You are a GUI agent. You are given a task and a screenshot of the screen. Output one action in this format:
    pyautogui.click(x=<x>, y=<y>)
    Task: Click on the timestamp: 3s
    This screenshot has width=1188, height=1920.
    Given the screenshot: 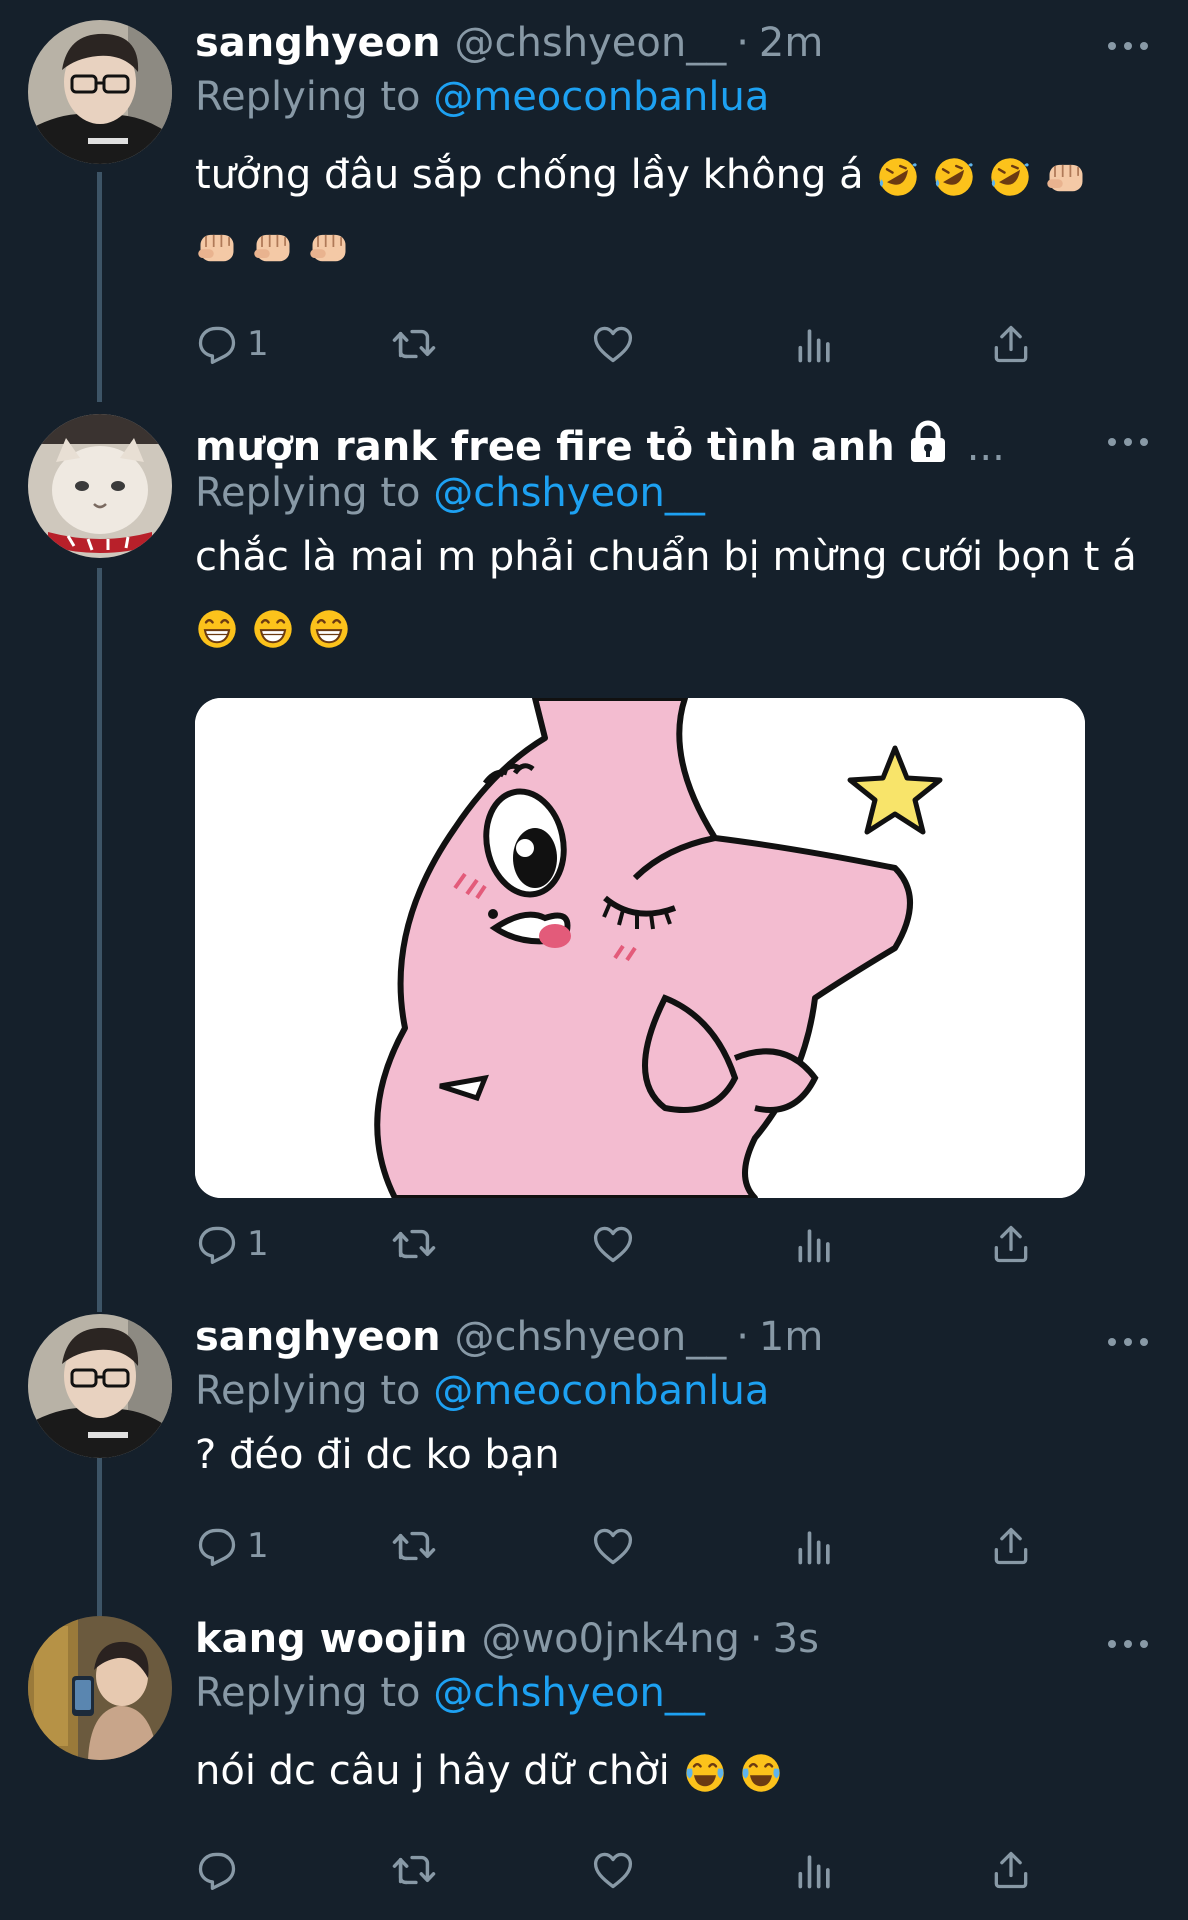 What is the action you would take?
    pyautogui.click(x=796, y=1639)
    